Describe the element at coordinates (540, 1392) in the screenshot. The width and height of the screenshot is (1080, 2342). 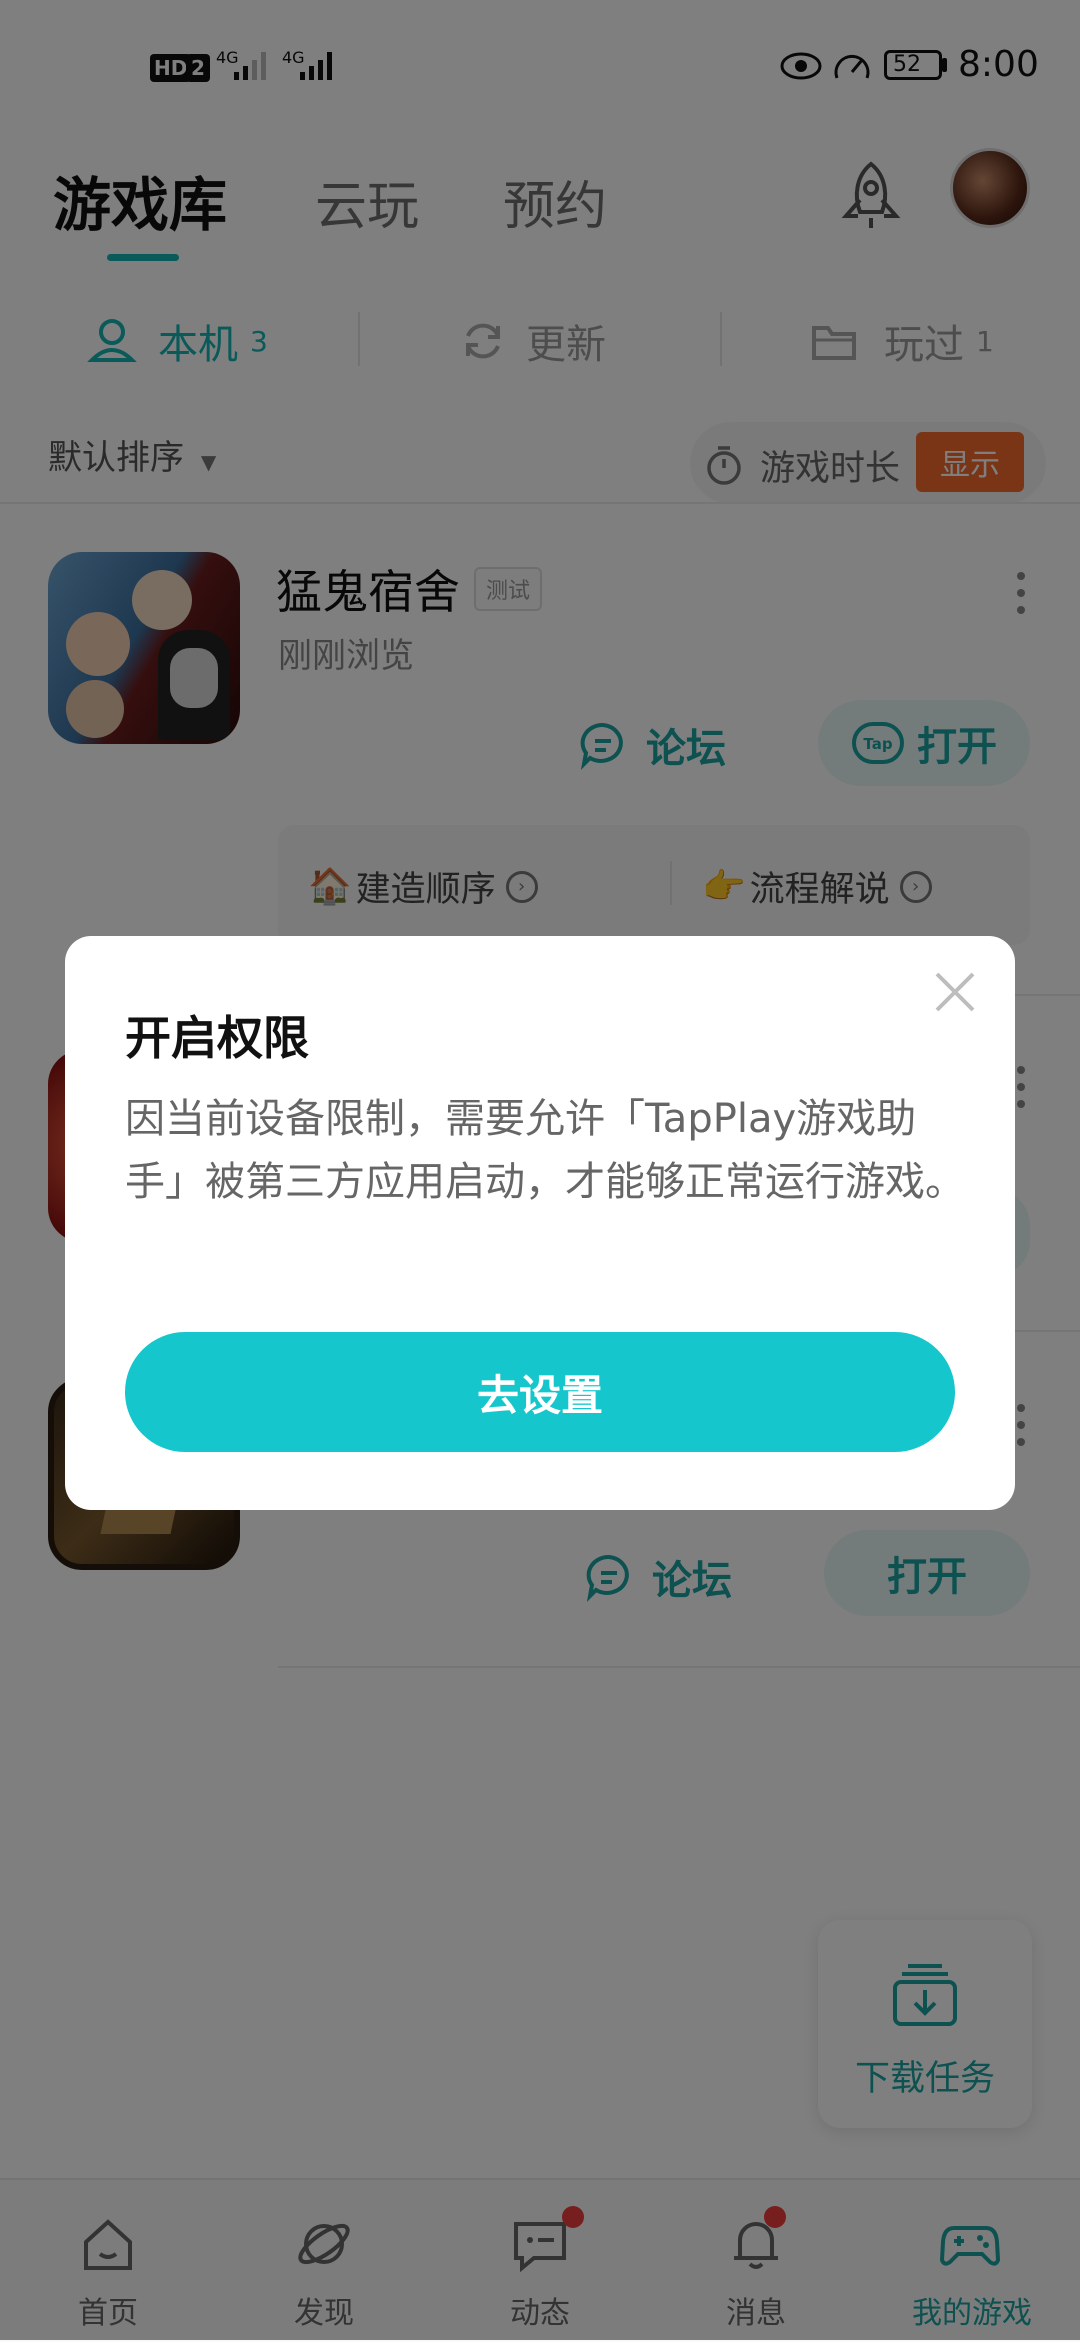
I see `go-to-settings-button: 去设置` at that location.